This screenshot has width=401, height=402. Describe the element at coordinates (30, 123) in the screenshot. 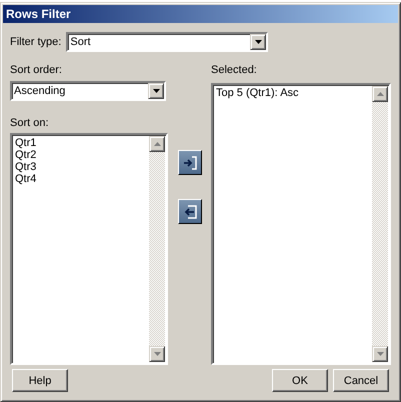

I see `field-label: Sort on:` at that location.